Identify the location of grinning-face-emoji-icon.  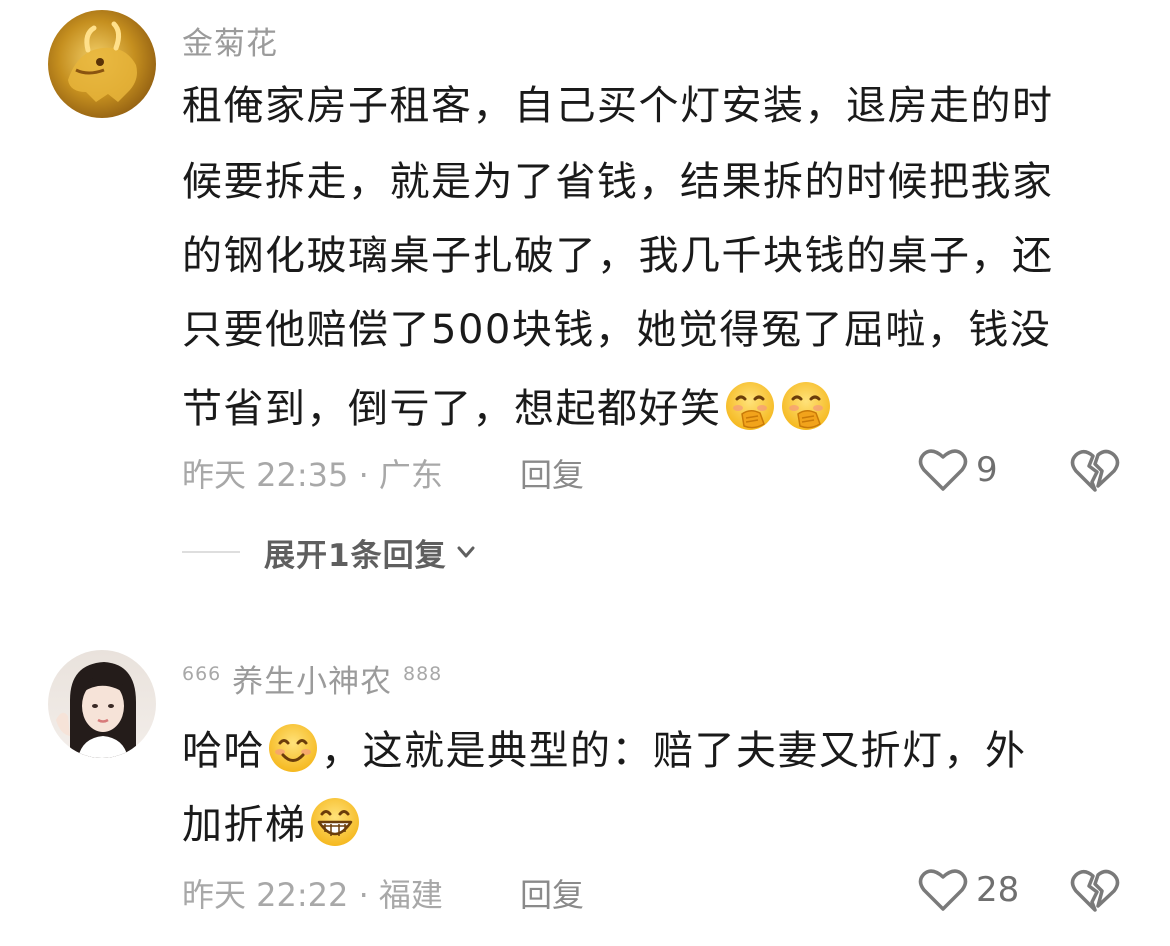
(334, 822).